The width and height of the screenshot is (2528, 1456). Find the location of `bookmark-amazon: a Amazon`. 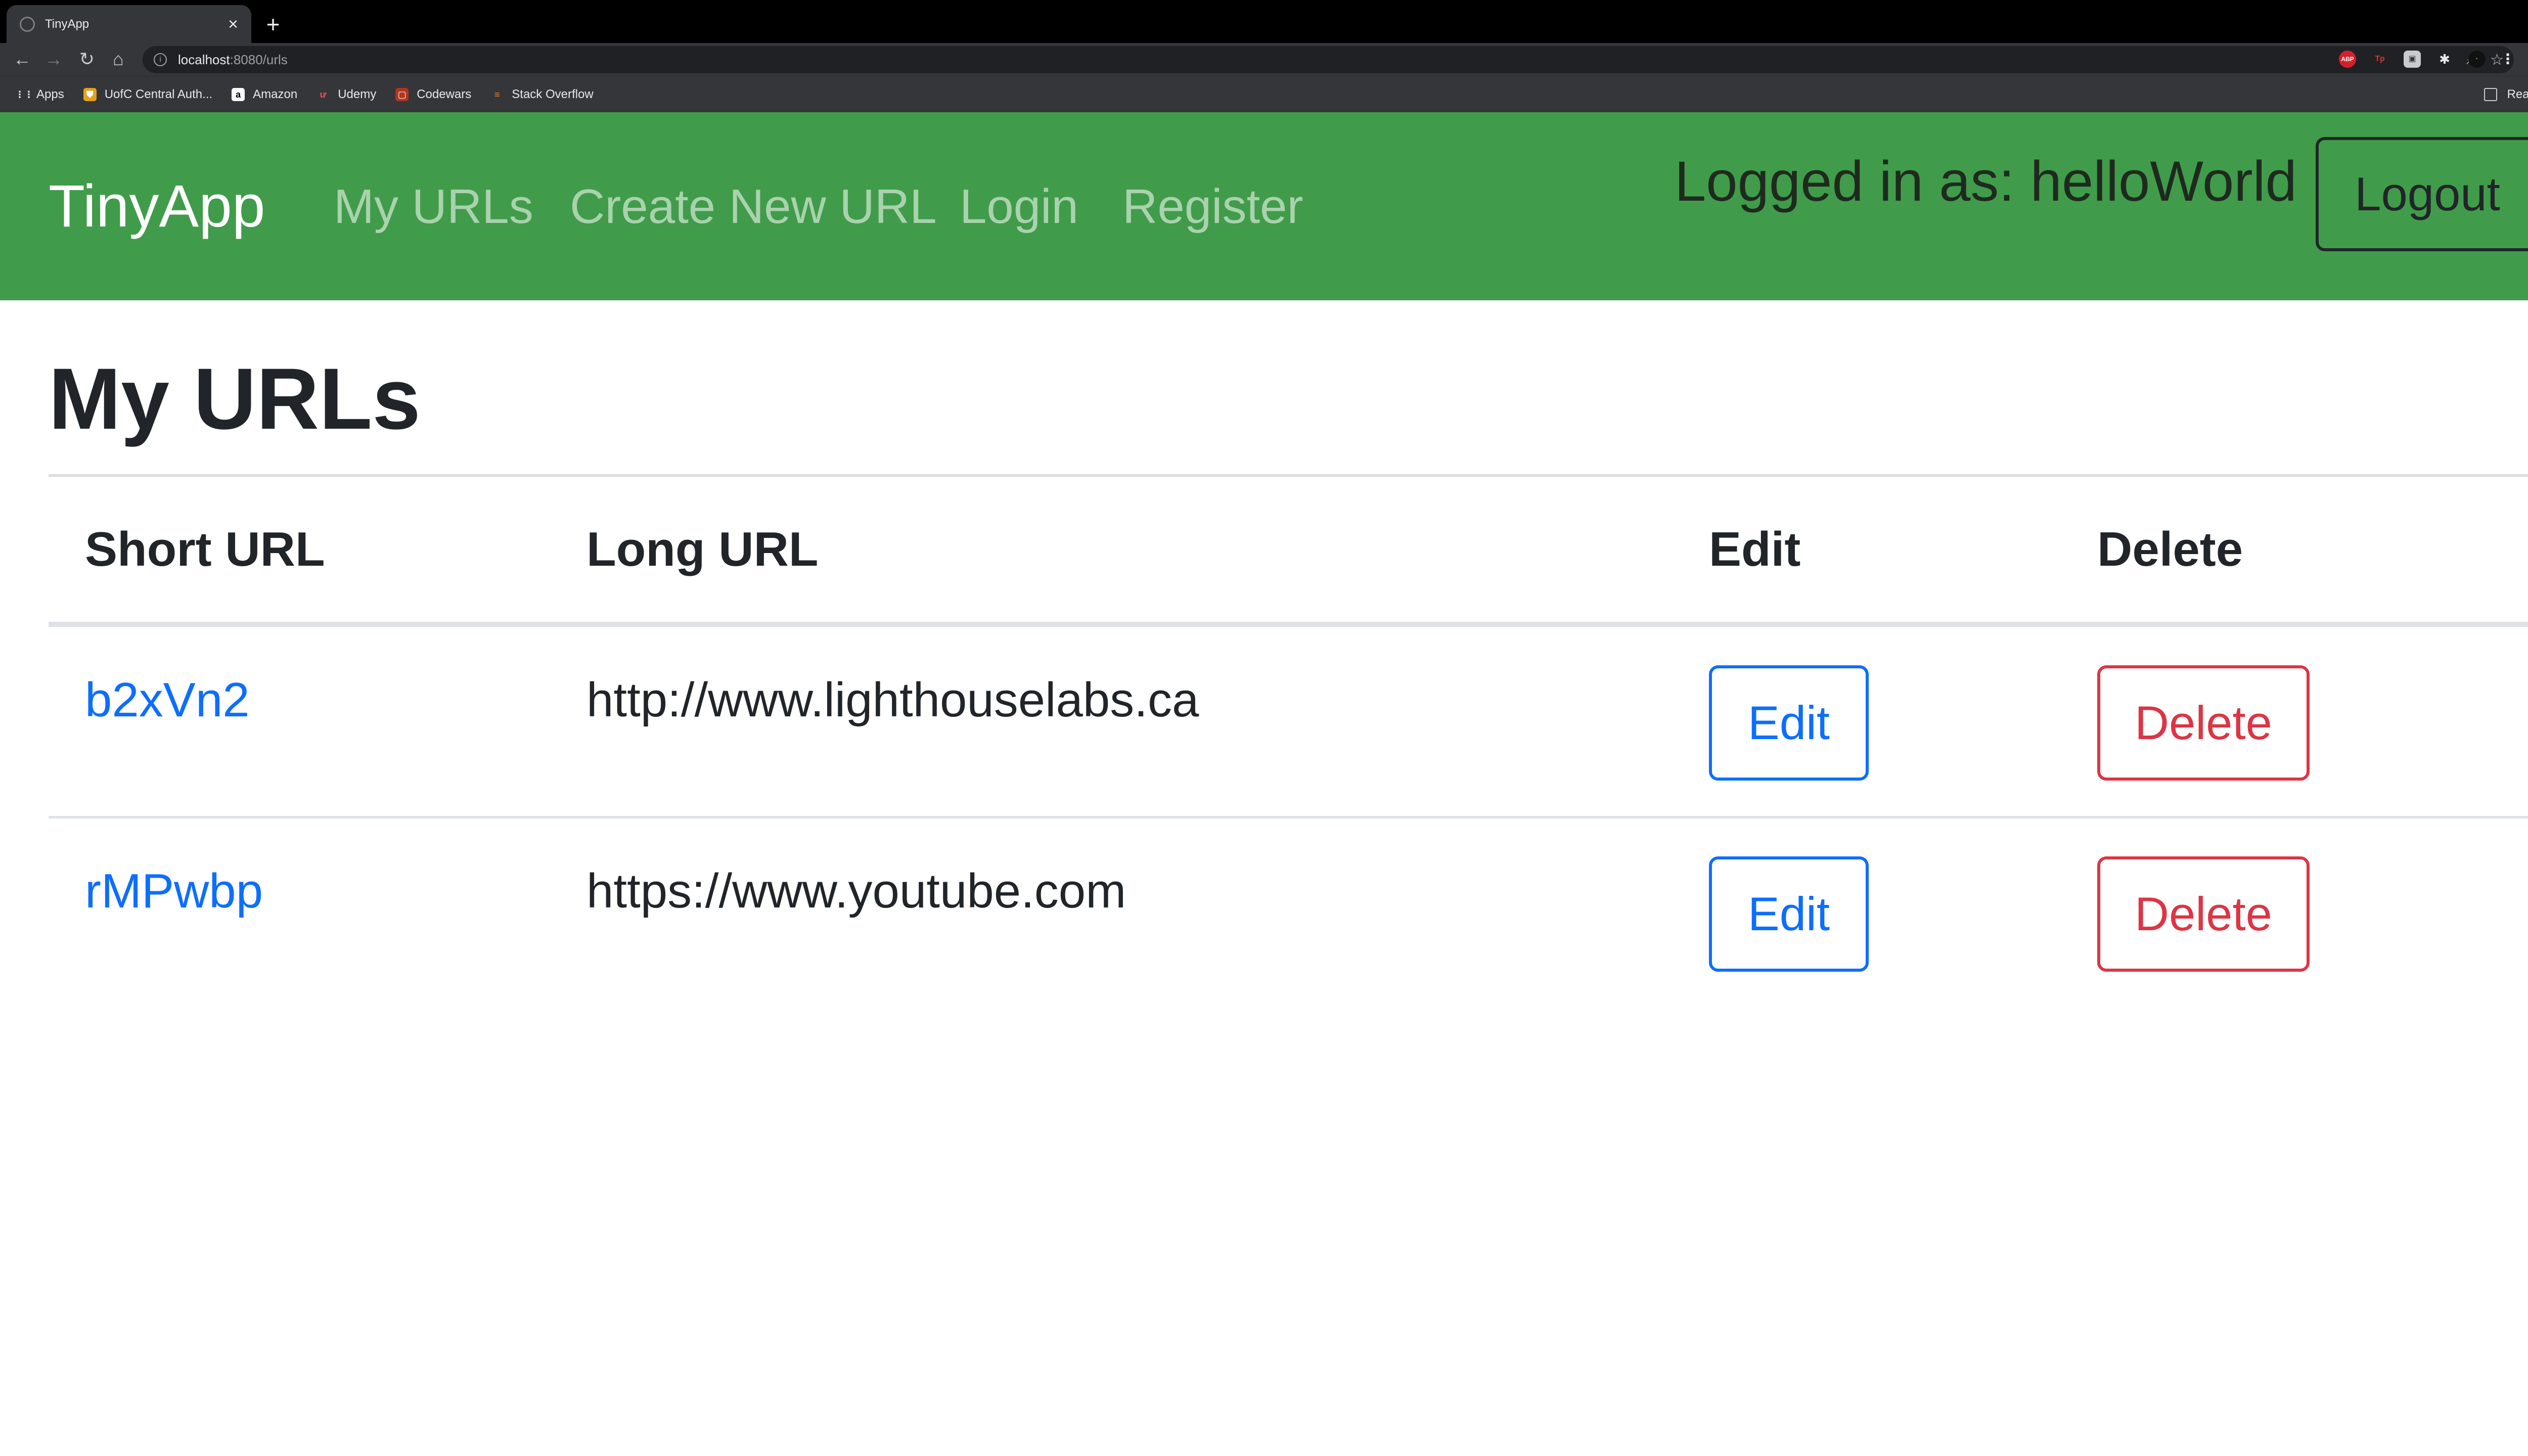

bookmark-amazon: a Amazon is located at coordinates (264, 94).